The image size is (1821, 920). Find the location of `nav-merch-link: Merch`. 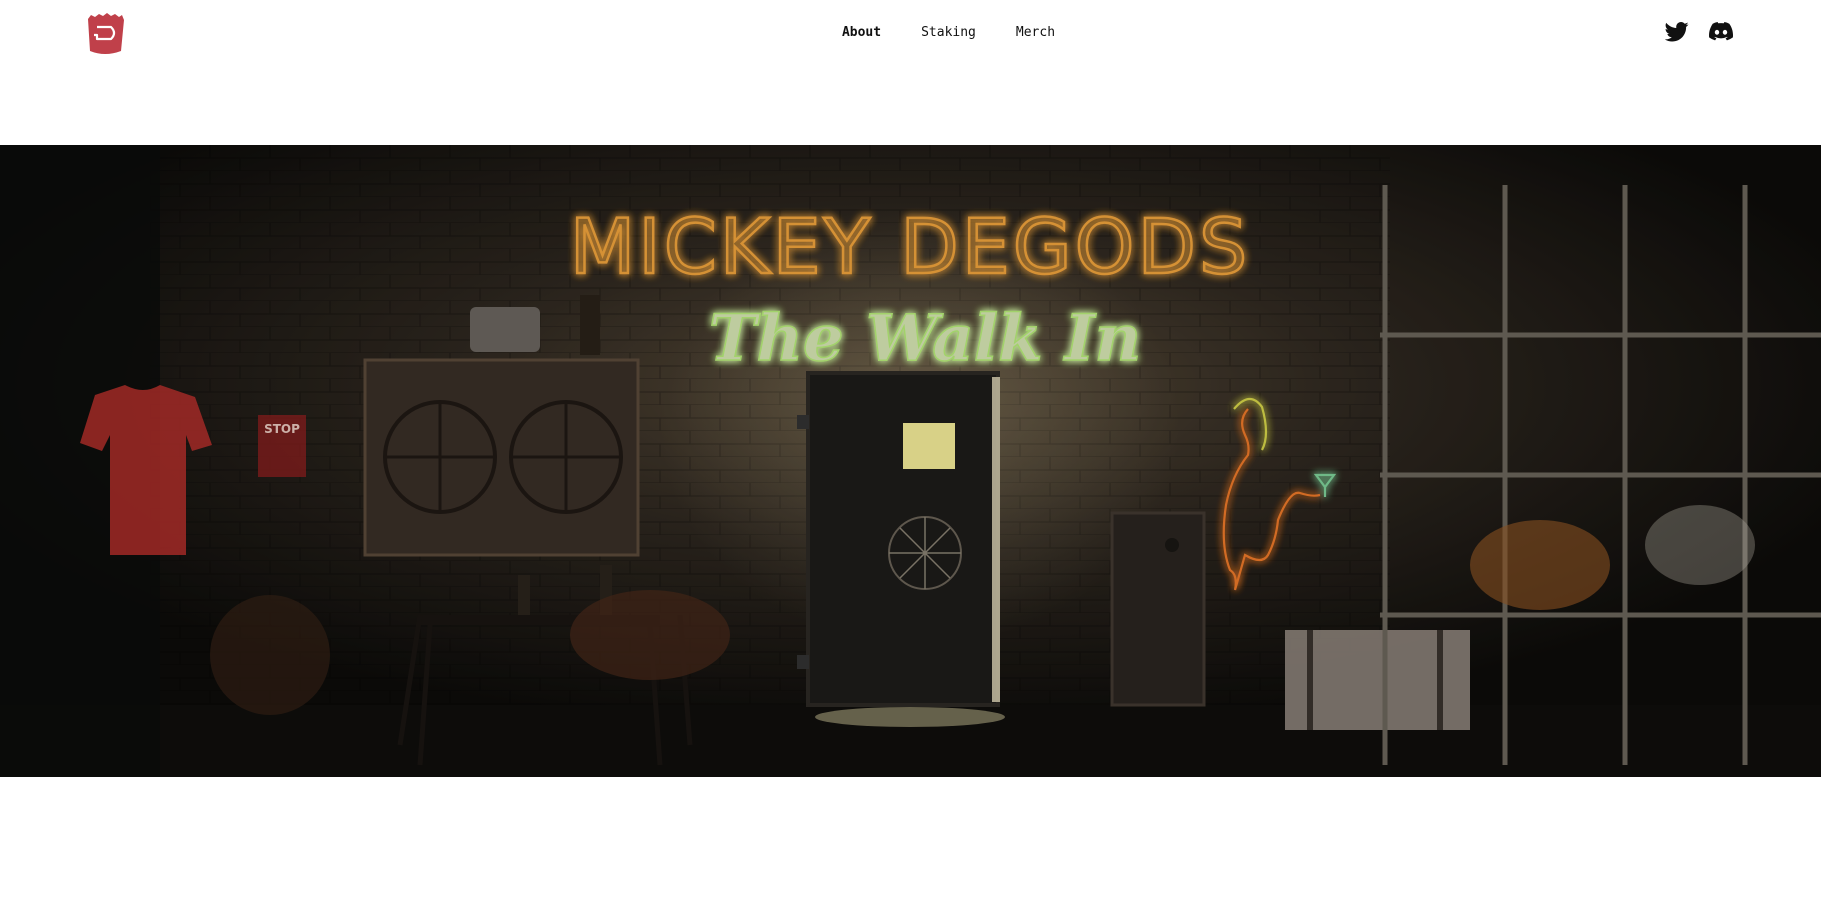

nav-merch-link: Merch is located at coordinates (1035, 32).